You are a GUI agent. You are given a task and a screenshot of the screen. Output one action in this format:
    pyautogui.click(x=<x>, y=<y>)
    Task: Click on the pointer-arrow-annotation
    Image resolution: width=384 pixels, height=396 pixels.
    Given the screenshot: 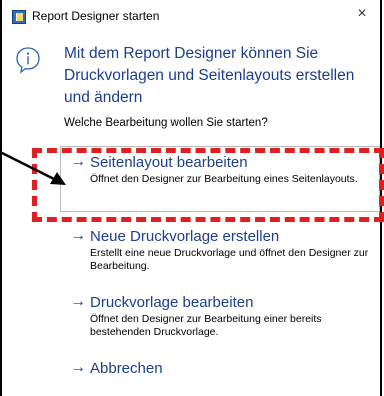 What is the action you would take?
    pyautogui.click(x=33, y=167)
    